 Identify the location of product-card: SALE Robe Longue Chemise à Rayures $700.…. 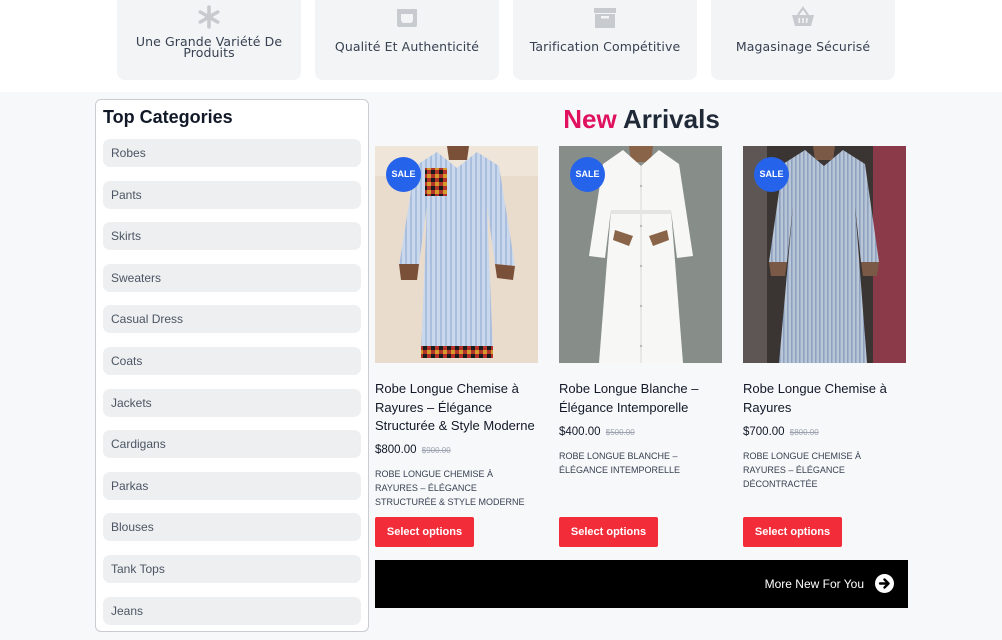
(824, 346).